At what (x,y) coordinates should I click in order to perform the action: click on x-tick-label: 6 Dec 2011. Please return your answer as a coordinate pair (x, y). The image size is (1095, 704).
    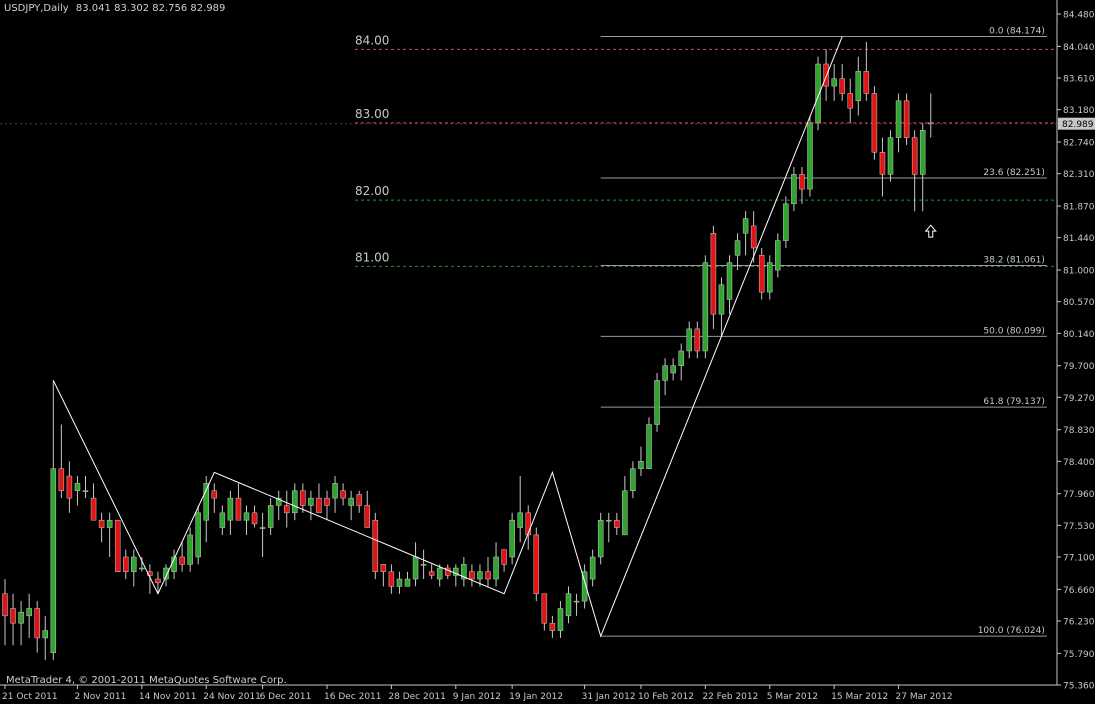
    Looking at the image, I should click on (286, 697).